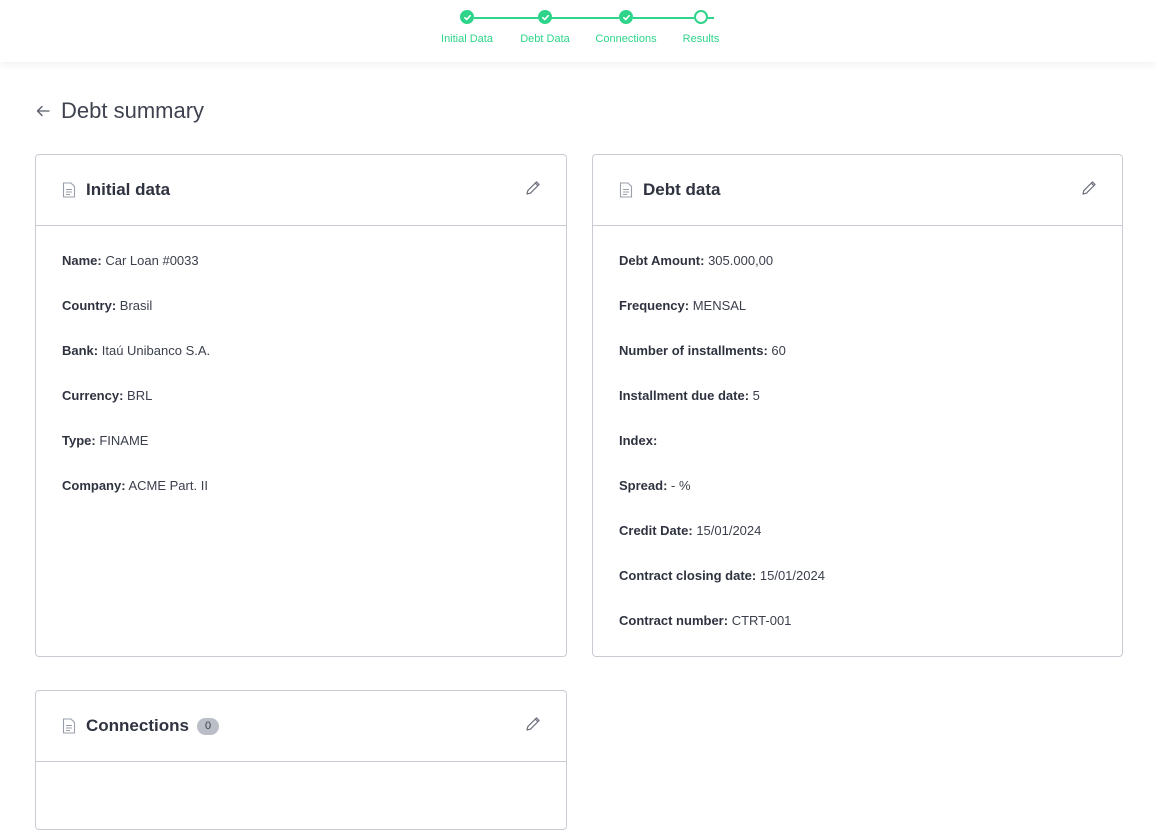 This screenshot has width=1156, height=830. I want to click on field-label: Currency:, so click(93, 395).